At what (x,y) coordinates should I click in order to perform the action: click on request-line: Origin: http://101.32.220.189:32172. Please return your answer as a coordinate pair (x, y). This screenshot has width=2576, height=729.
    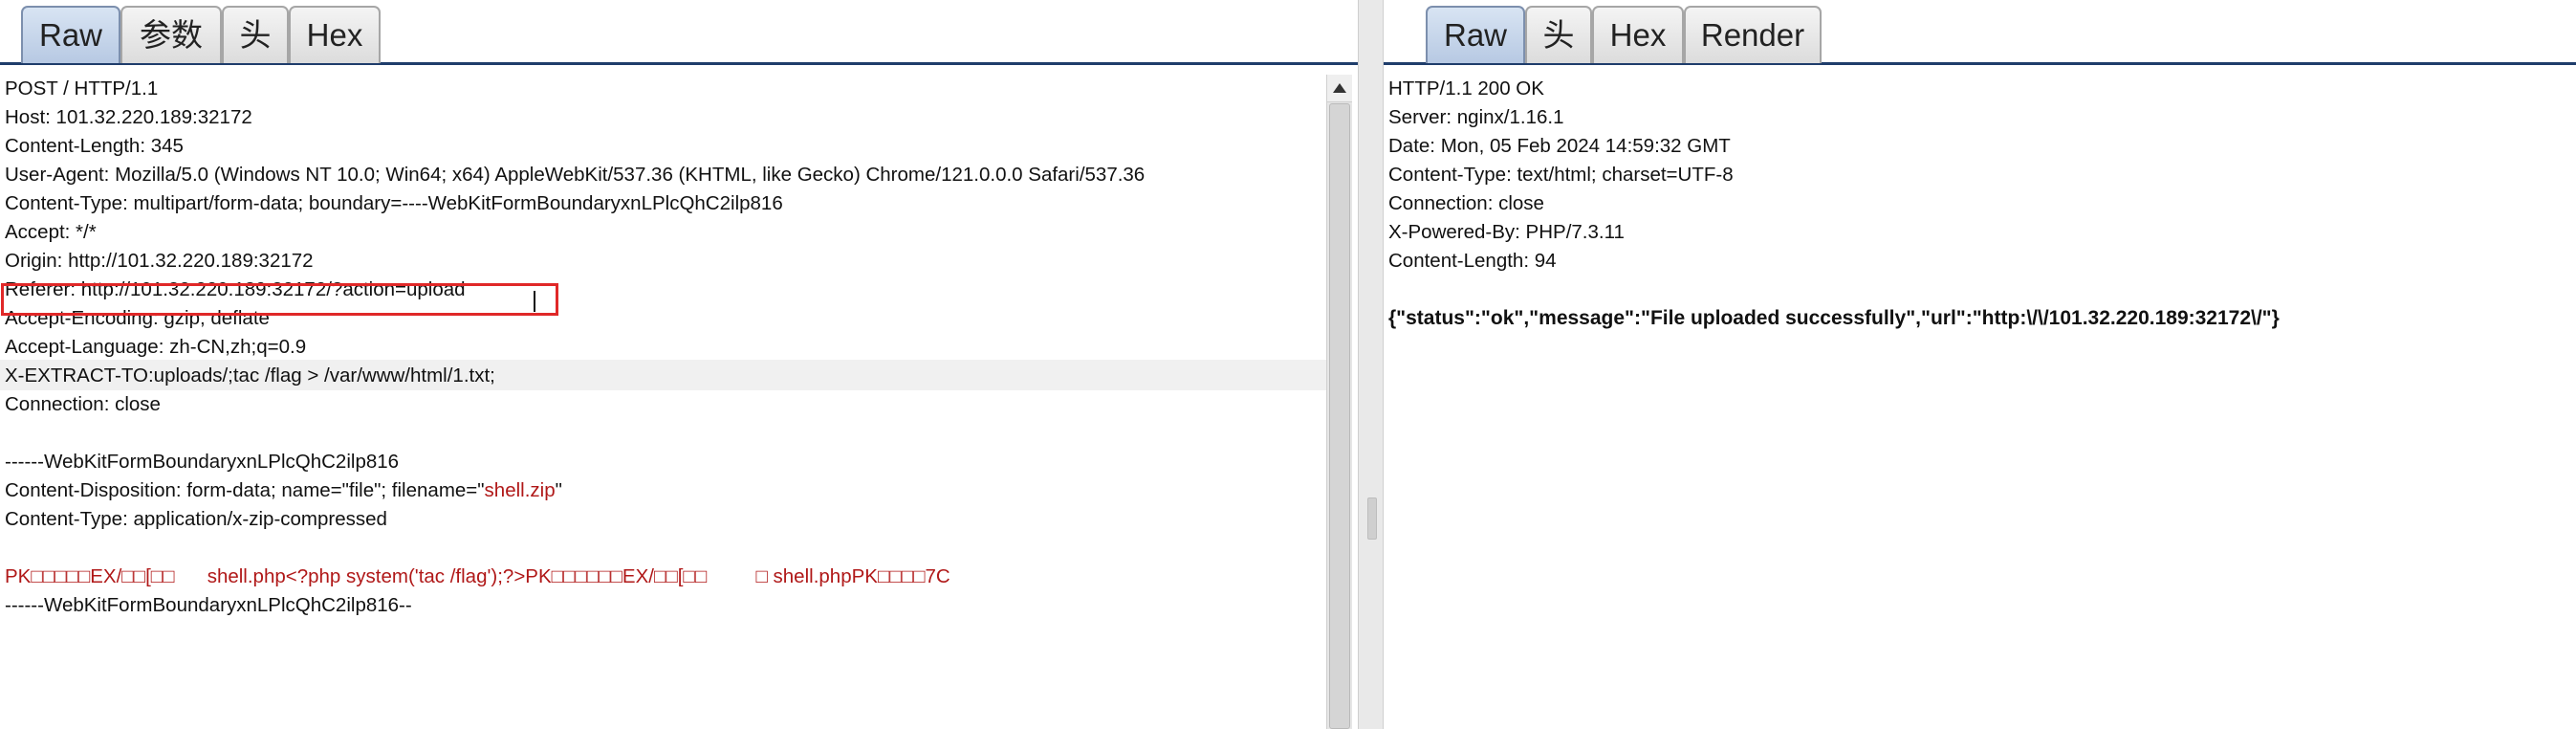
    Looking at the image, I should click on (159, 261).